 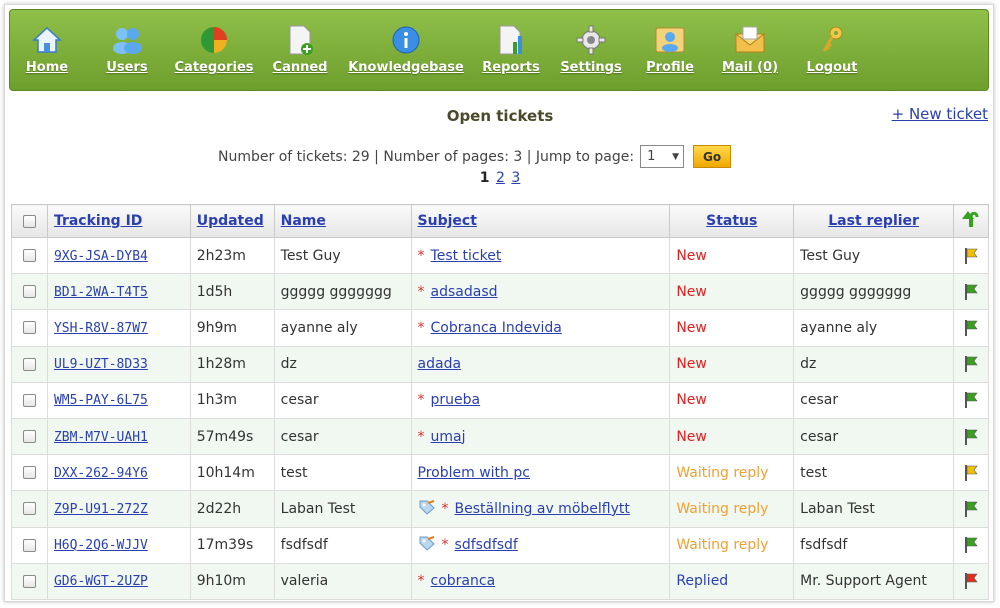 I want to click on jump-to-page-select: 1 ▼, so click(x=662, y=156).